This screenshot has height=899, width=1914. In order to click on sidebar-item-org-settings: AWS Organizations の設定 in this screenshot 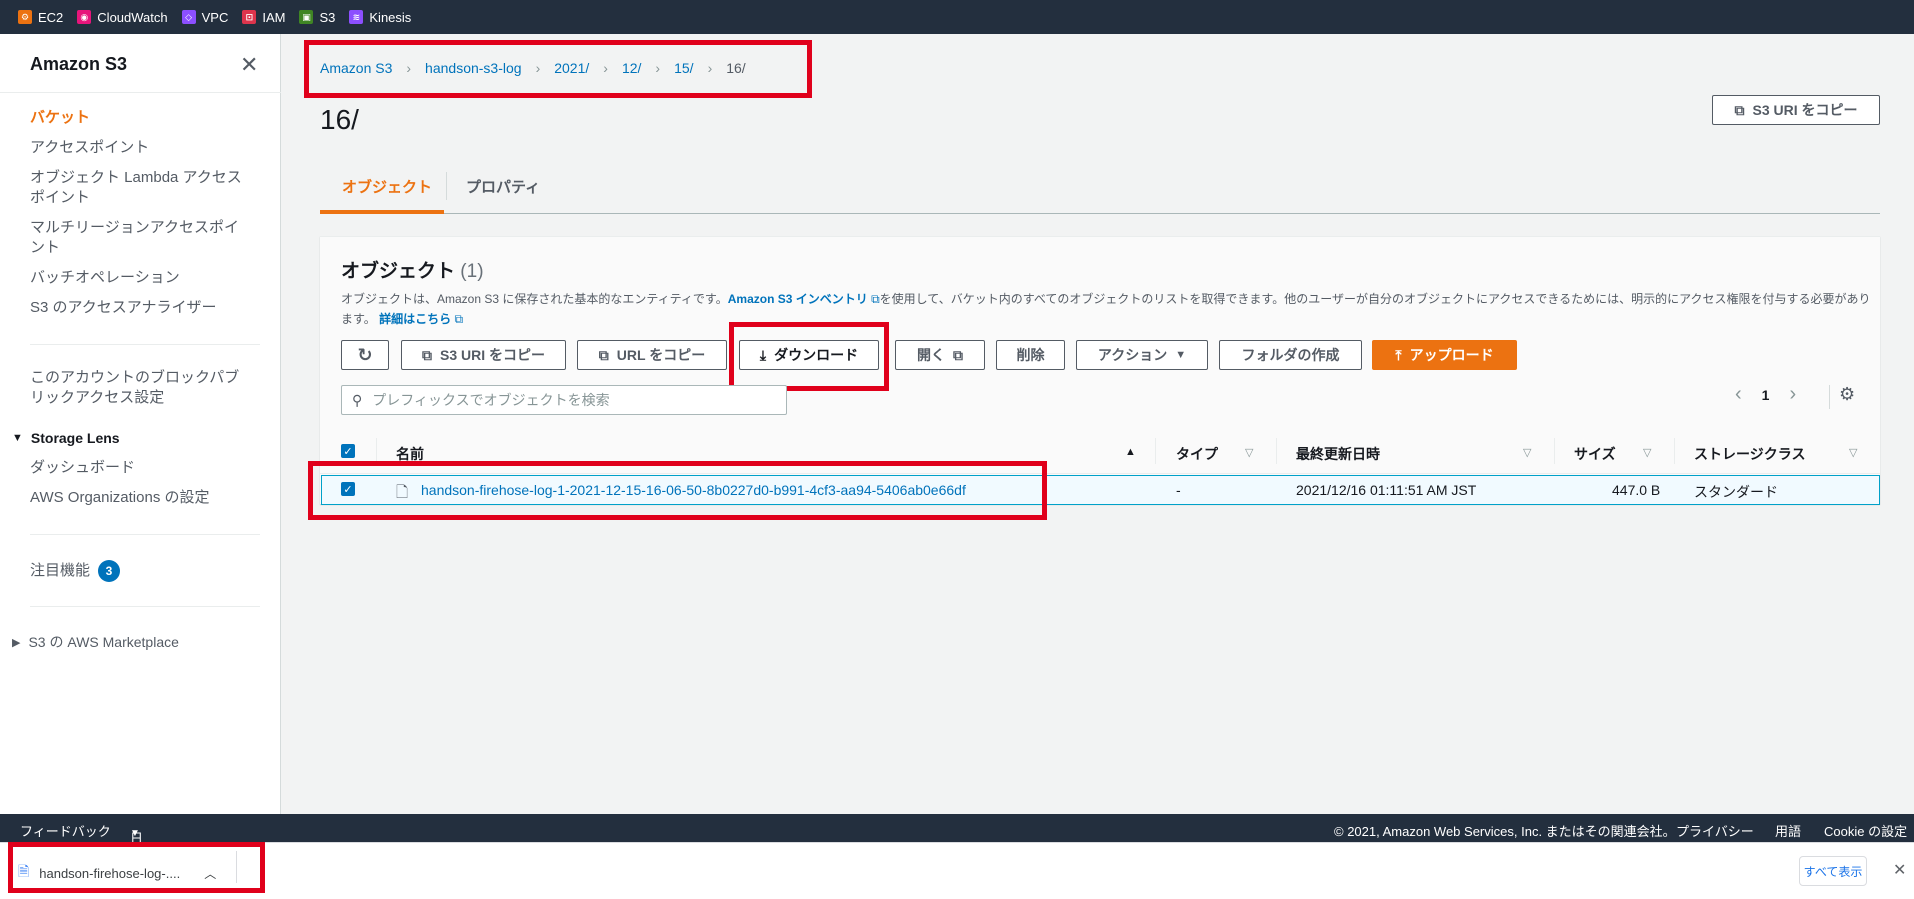, I will do `click(140, 498)`.